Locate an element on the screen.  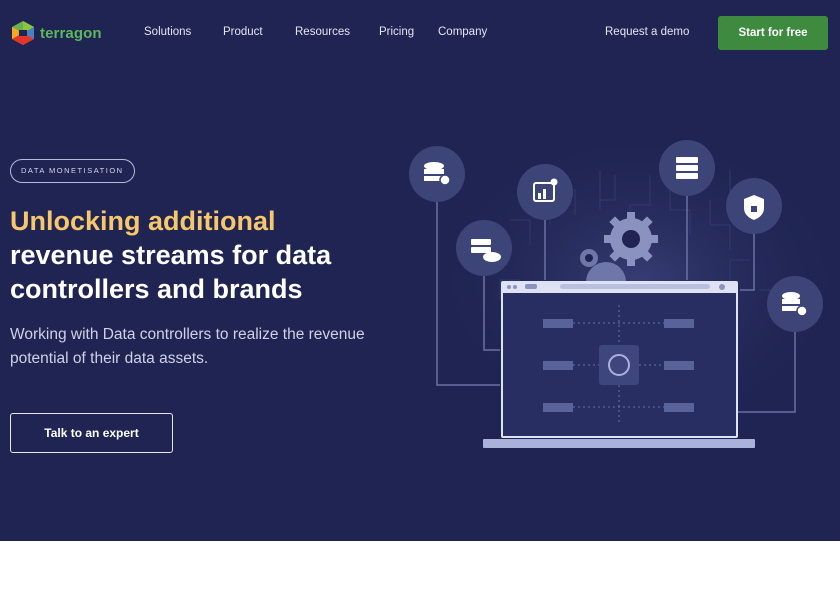
brand-name: terragon is located at coordinates (71, 33).